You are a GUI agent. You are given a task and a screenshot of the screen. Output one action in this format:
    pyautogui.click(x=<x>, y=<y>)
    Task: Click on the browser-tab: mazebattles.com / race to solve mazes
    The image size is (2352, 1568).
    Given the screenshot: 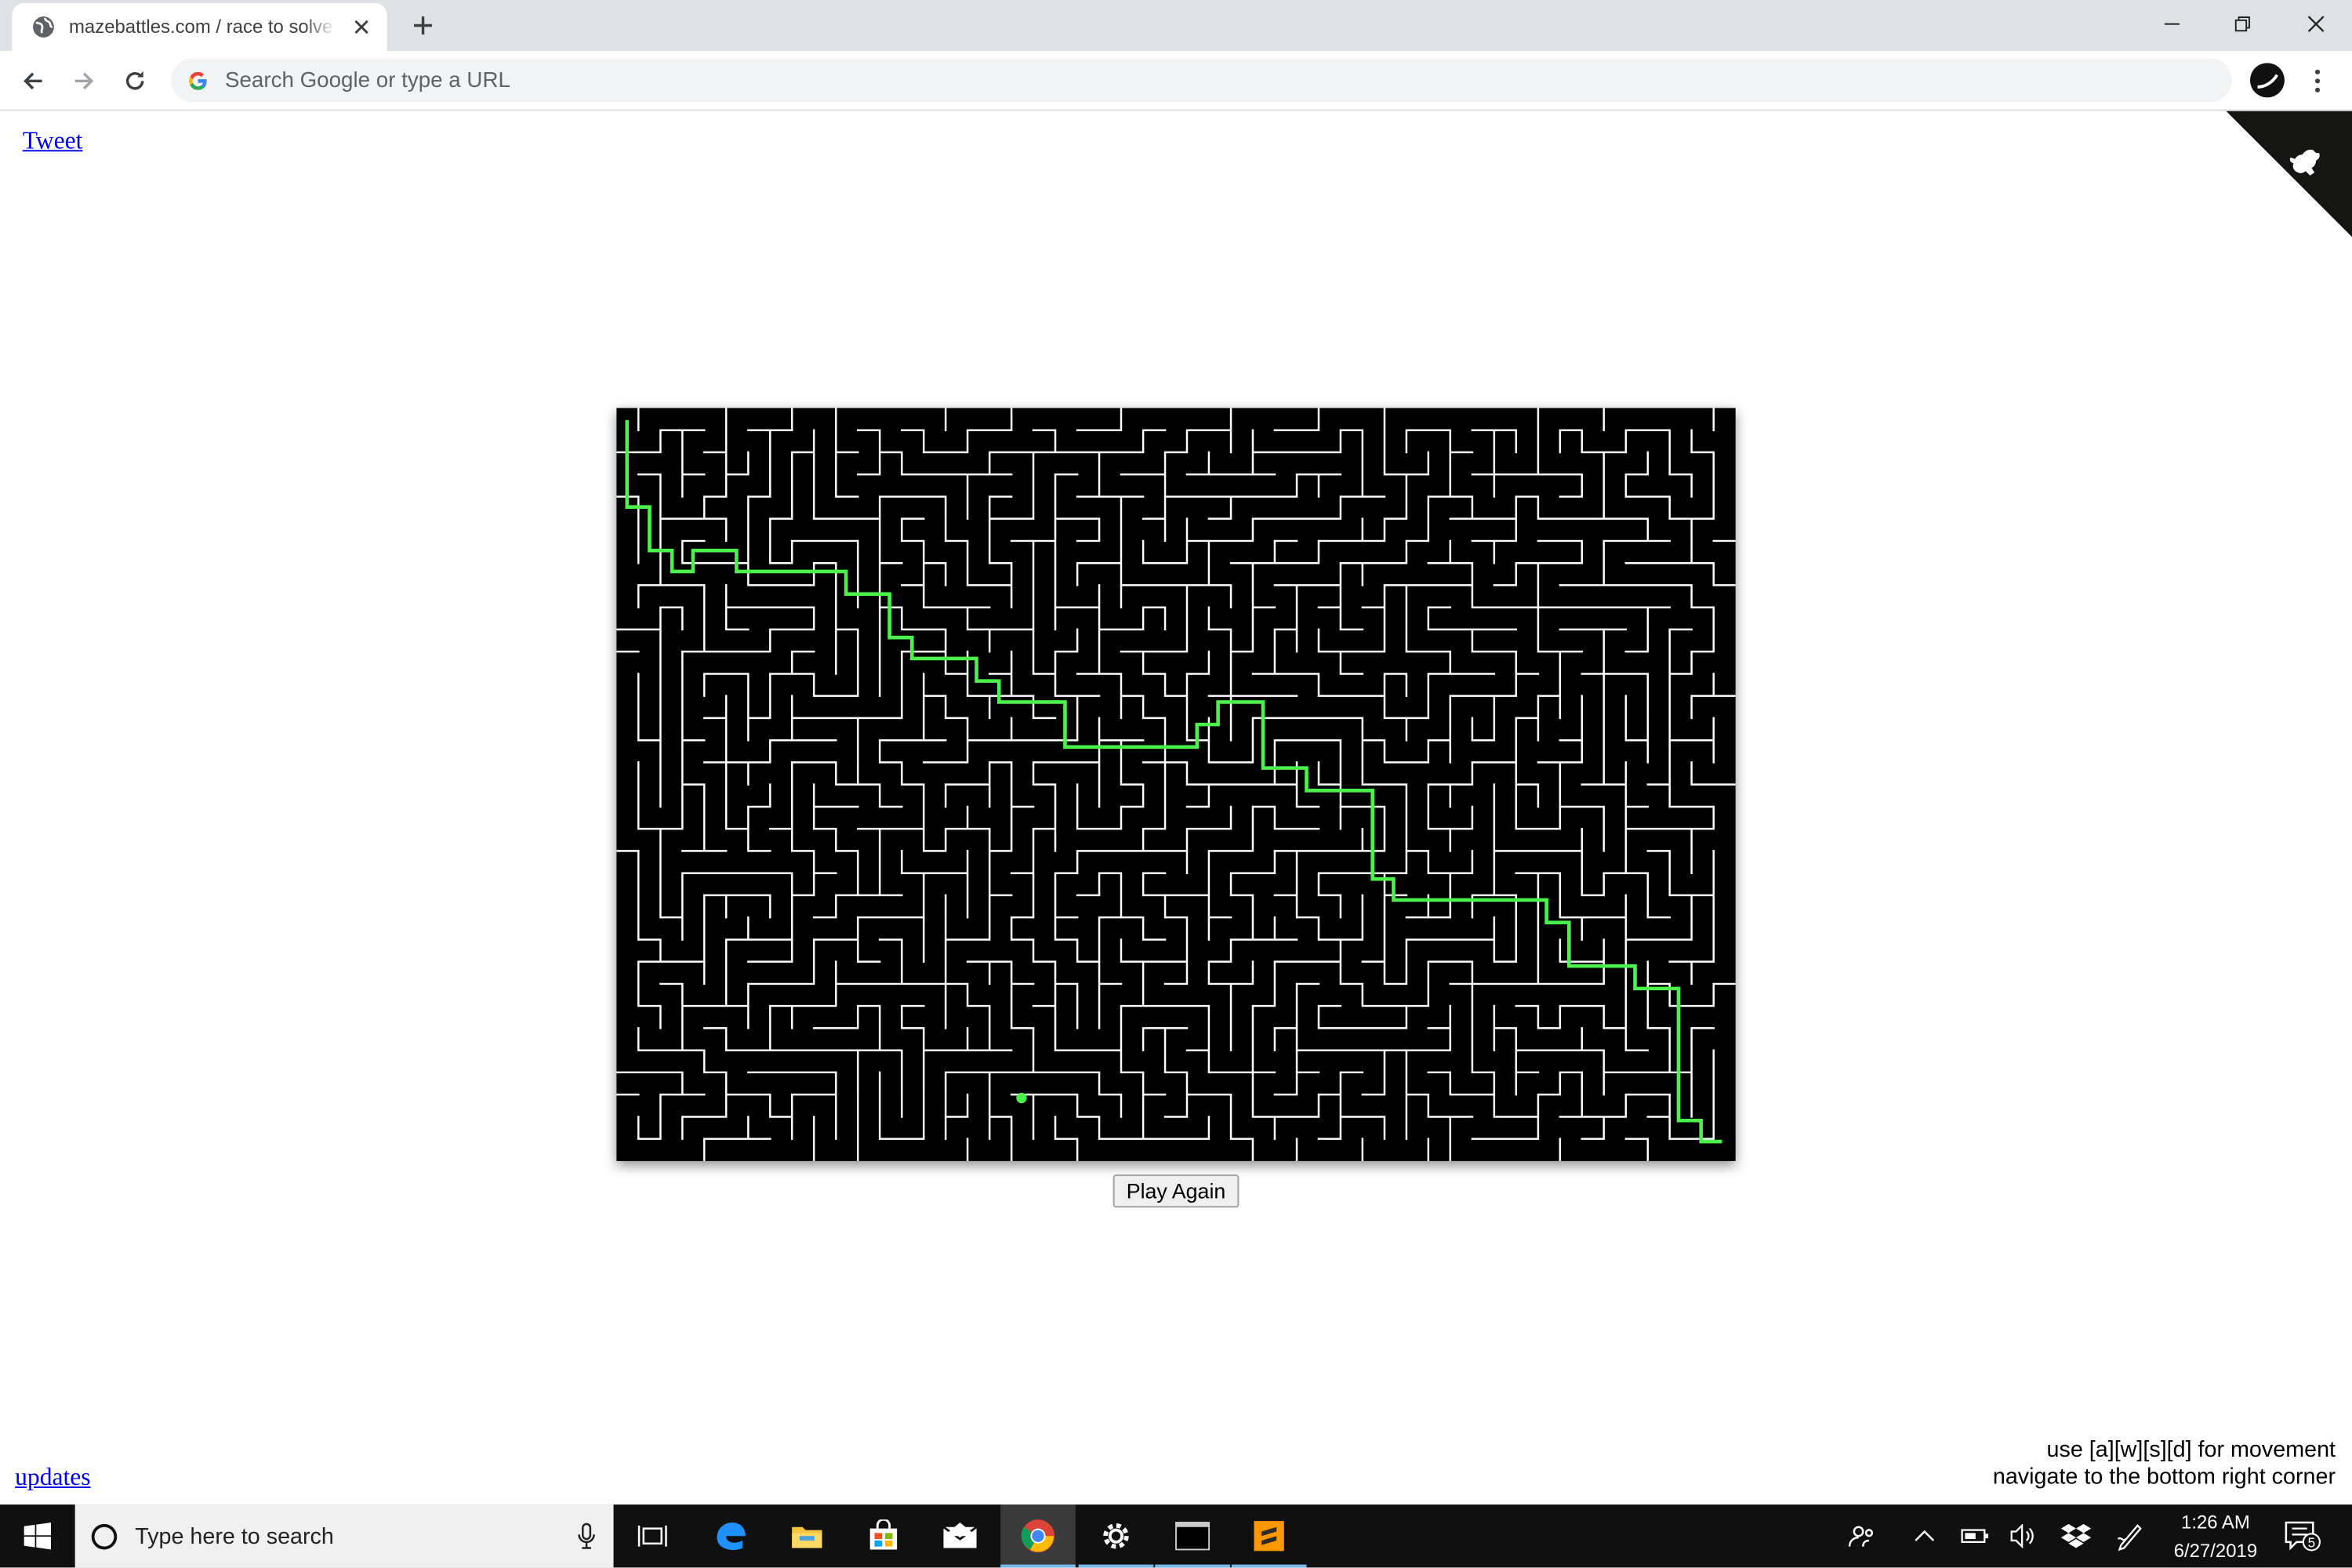 What is the action you would take?
    pyautogui.click(x=199, y=27)
    